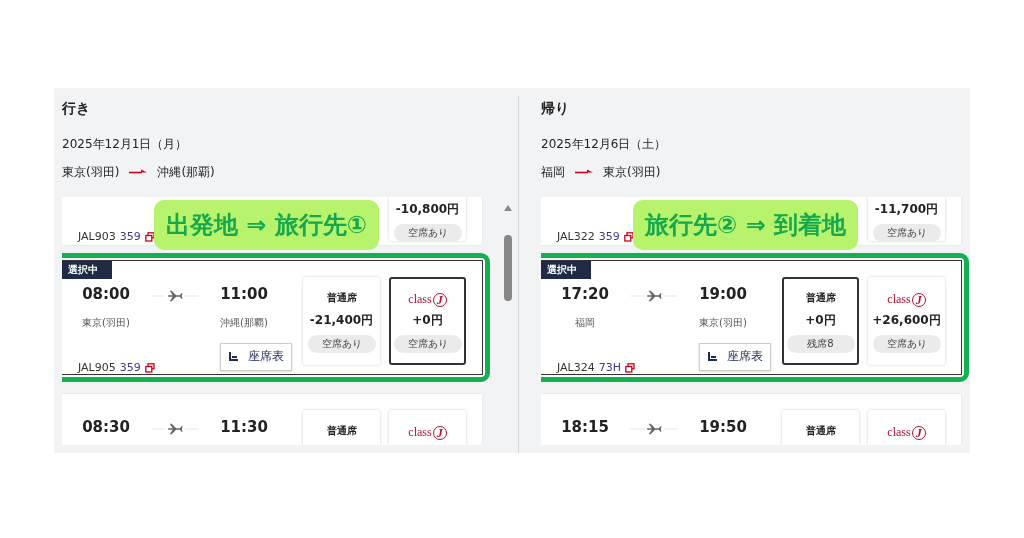  I want to click on arrival-airport: 沖縄(那覇), so click(244, 323).